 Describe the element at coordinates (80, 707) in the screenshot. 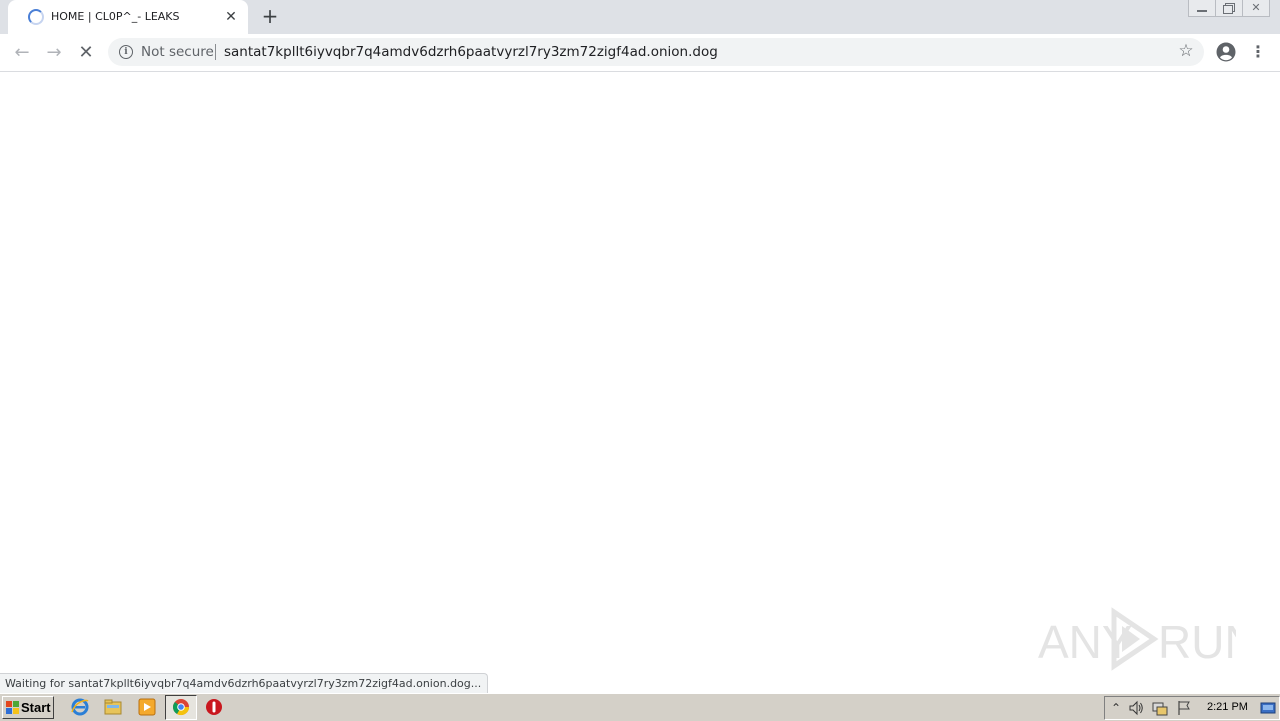

I see `internet-explorer-icon` at that location.